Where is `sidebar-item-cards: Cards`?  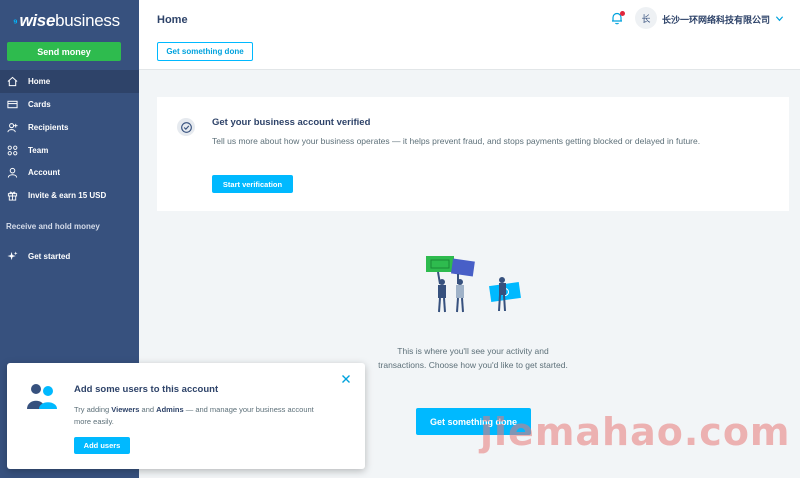 sidebar-item-cards: Cards is located at coordinates (69, 104).